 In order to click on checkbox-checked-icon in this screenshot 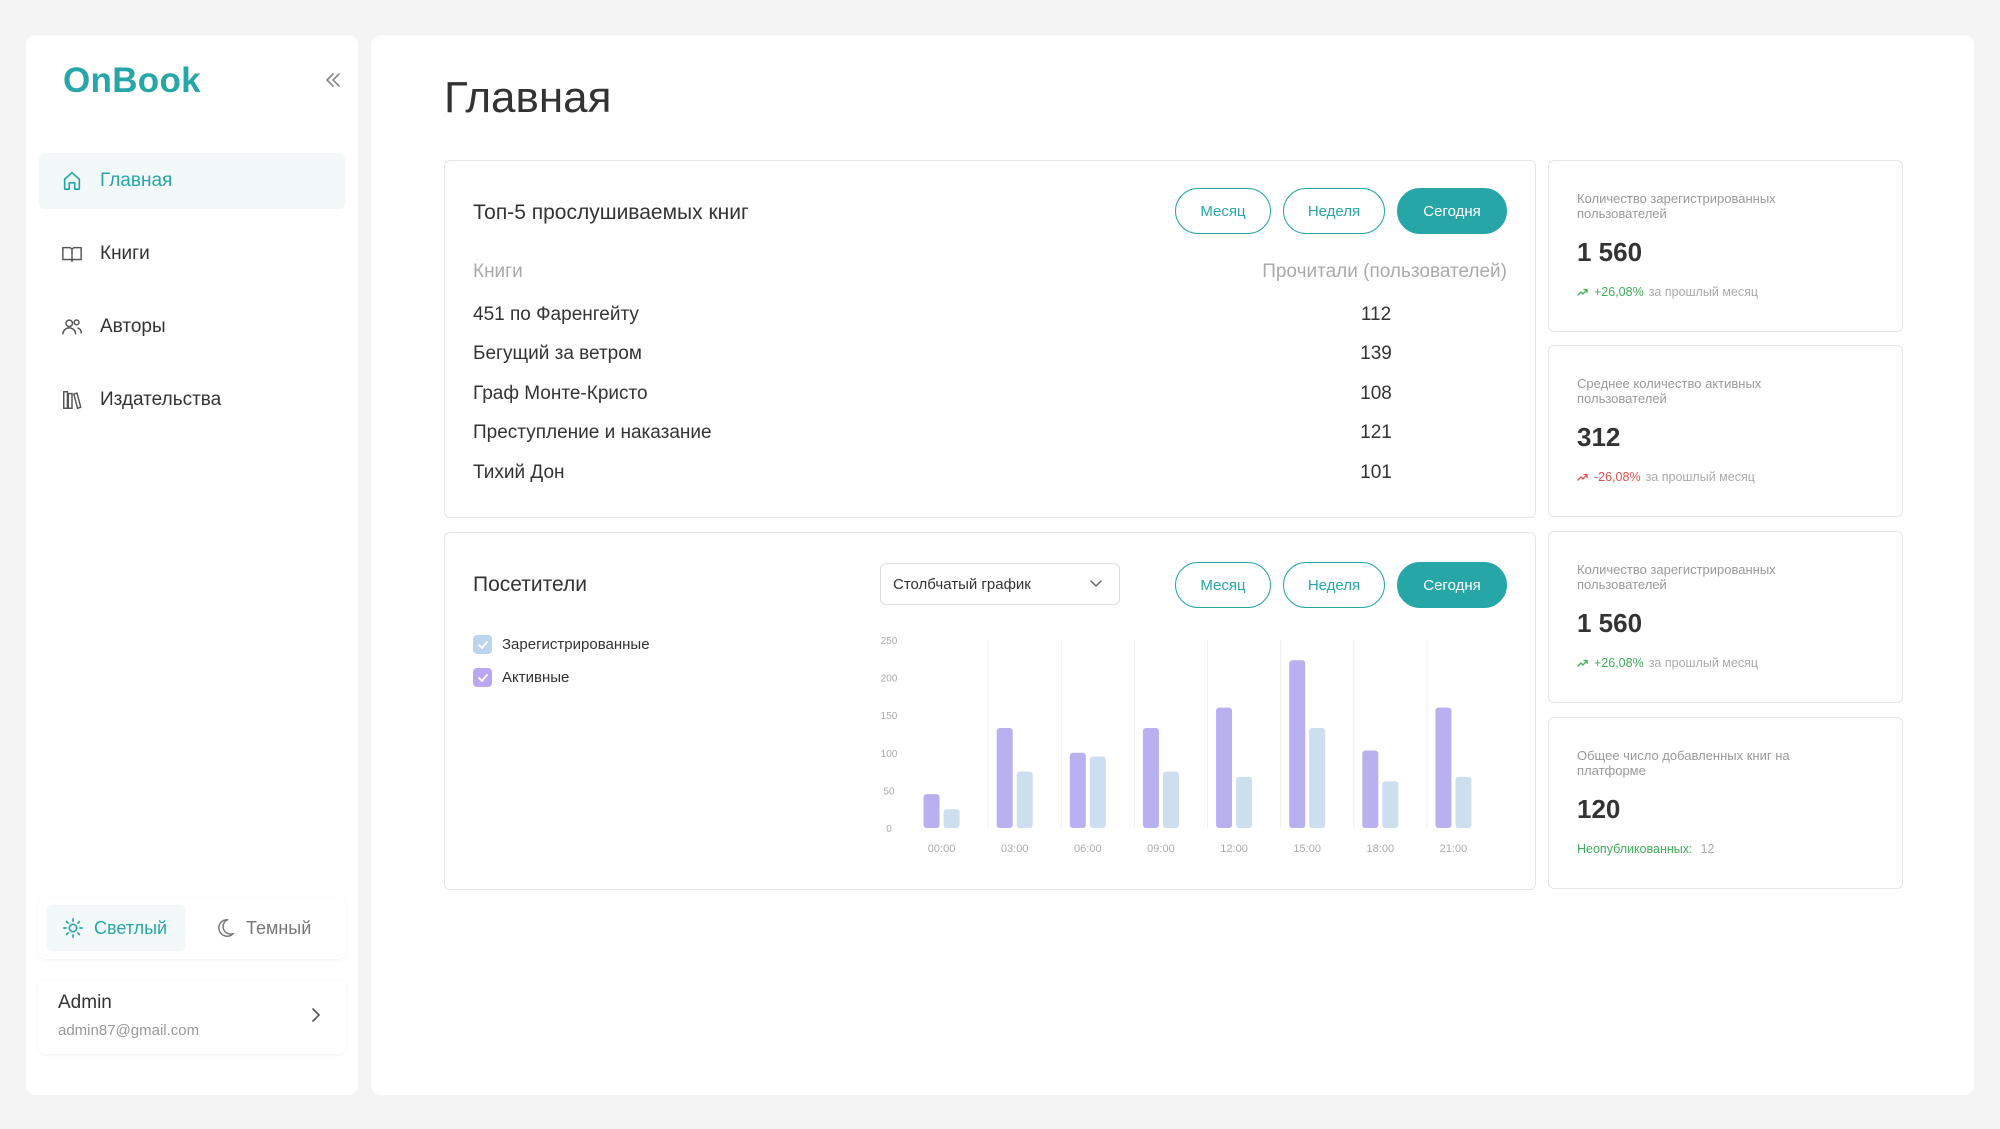, I will do `click(482, 644)`.